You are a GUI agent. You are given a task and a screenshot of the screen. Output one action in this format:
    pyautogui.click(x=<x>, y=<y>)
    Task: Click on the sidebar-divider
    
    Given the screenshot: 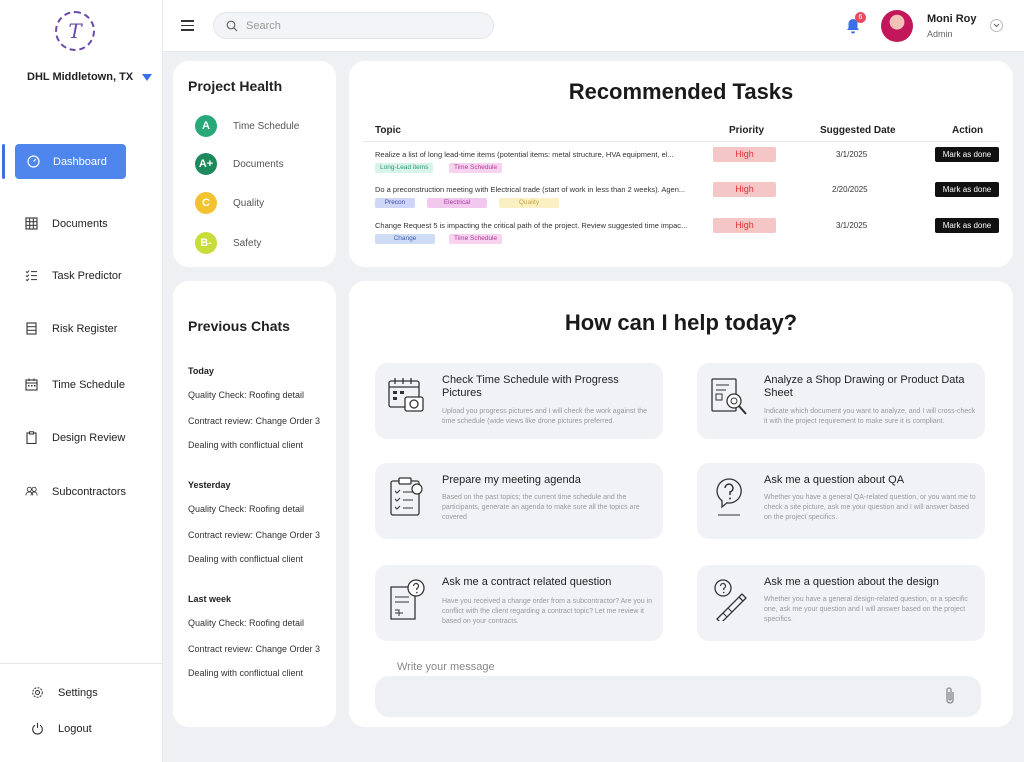 What is the action you would take?
    pyautogui.click(x=81, y=663)
    